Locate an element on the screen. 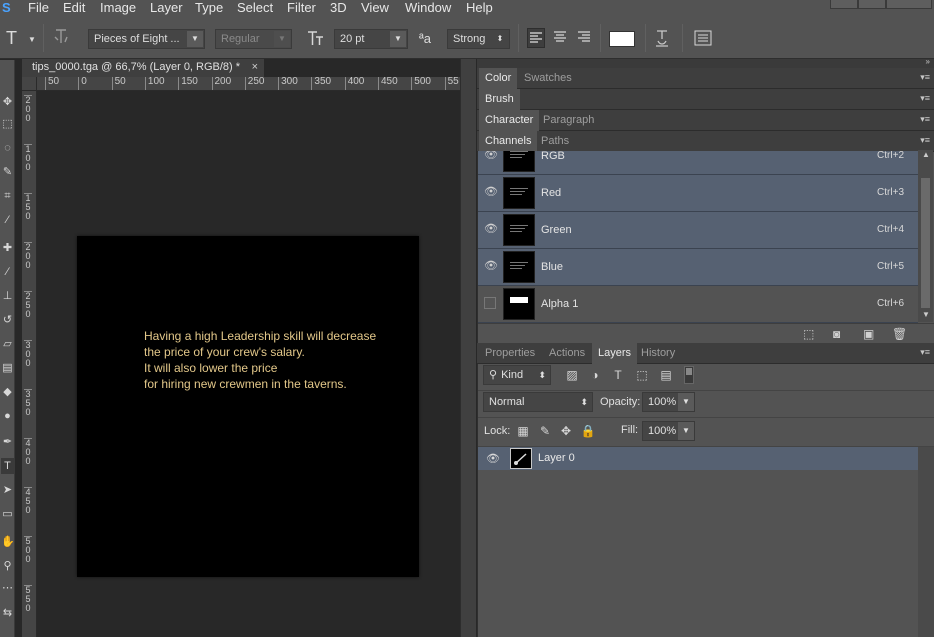  channels-scrollbar: ▲ ▼ is located at coordinates (925, 236).